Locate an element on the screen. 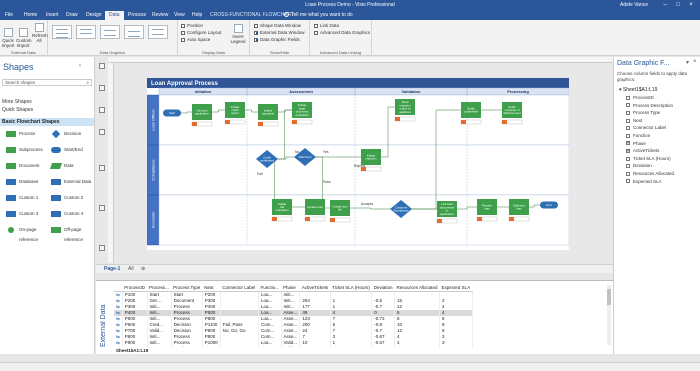  shape-item-document: Document is located at coordinates (28, 166).